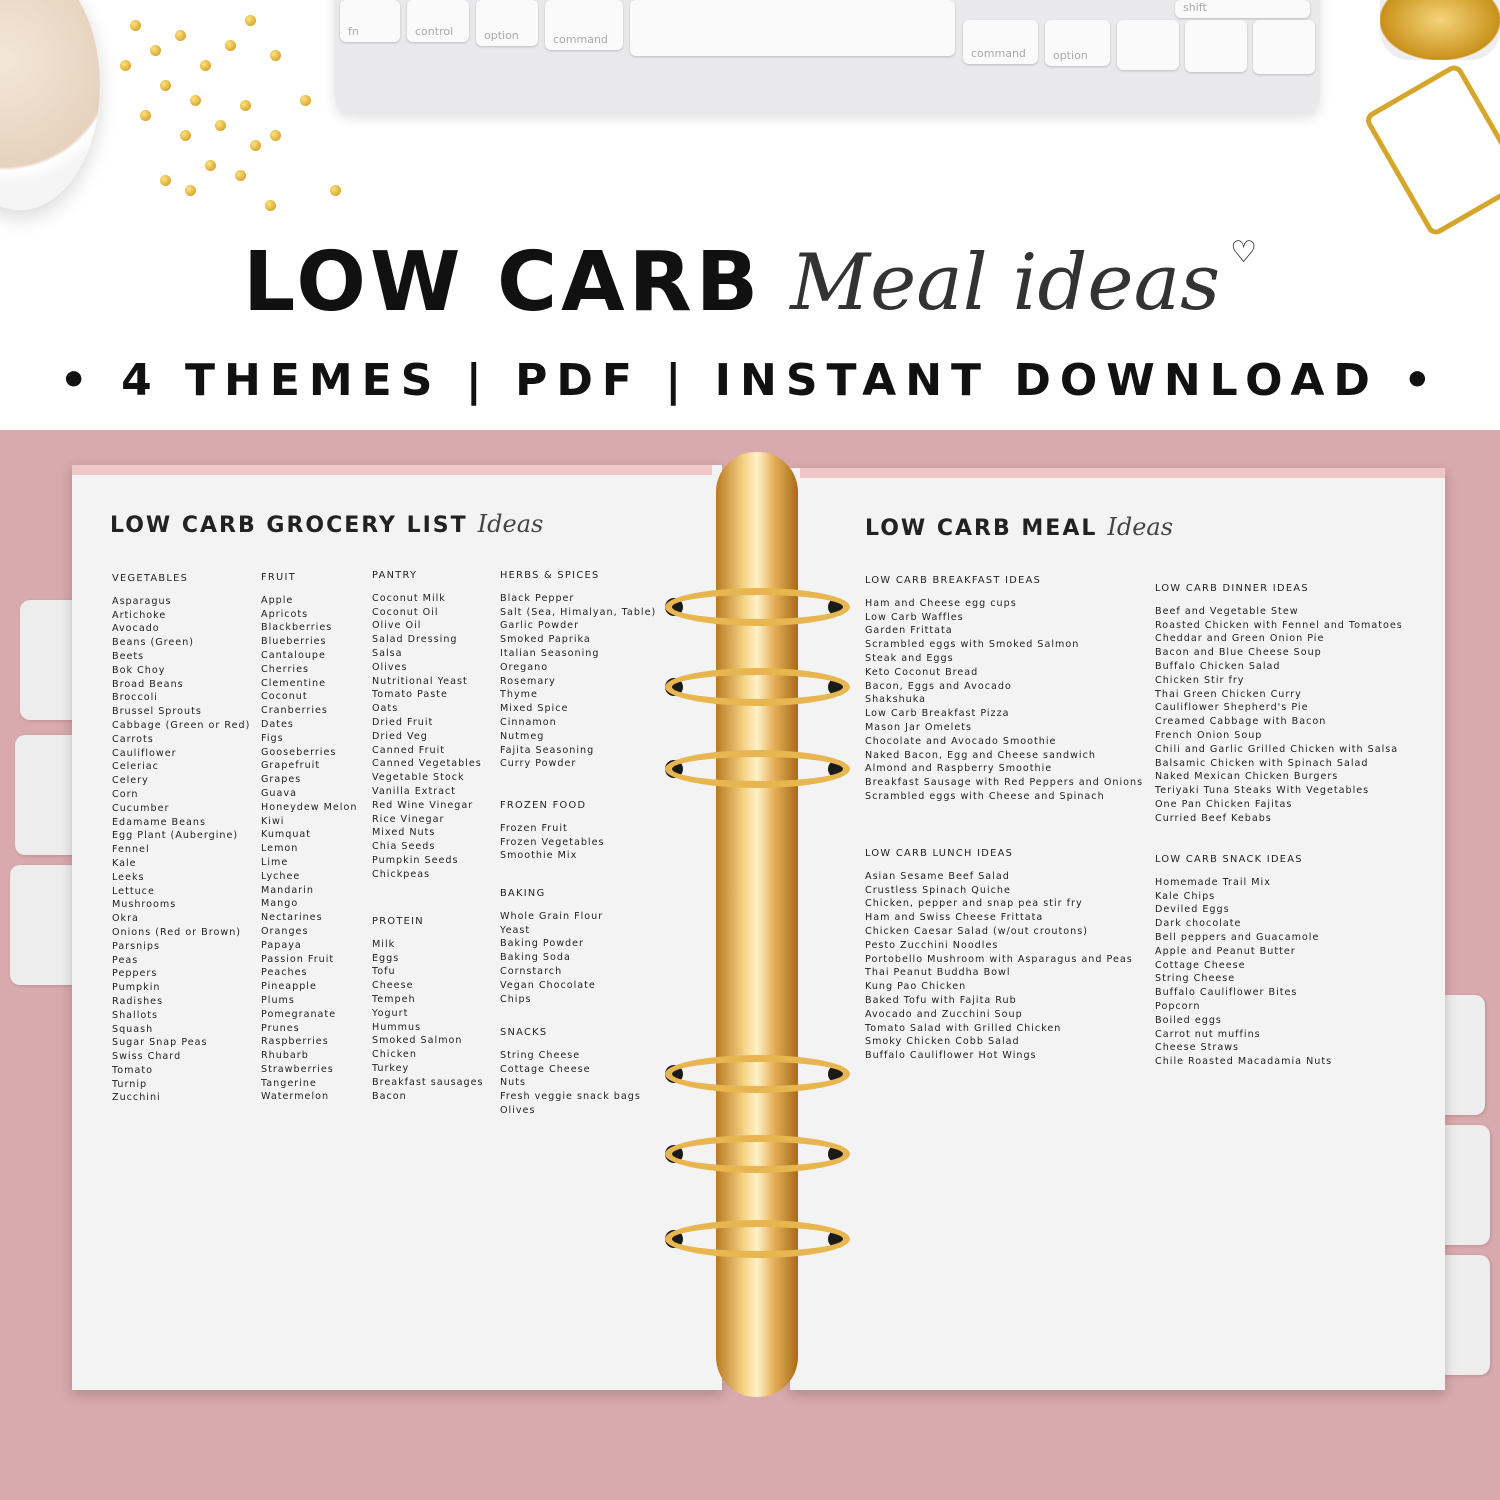  Describe the element at coordinates (507, 23) in the screenshot. I see `key-option: option` at that location.